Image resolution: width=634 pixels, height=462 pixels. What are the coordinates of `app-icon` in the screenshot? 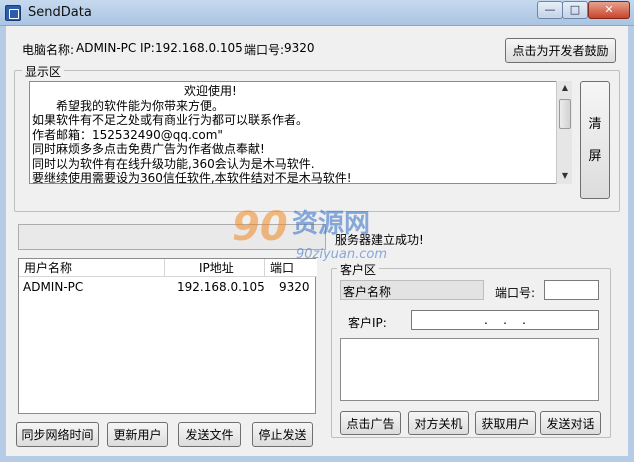 It's located at (13, 13).